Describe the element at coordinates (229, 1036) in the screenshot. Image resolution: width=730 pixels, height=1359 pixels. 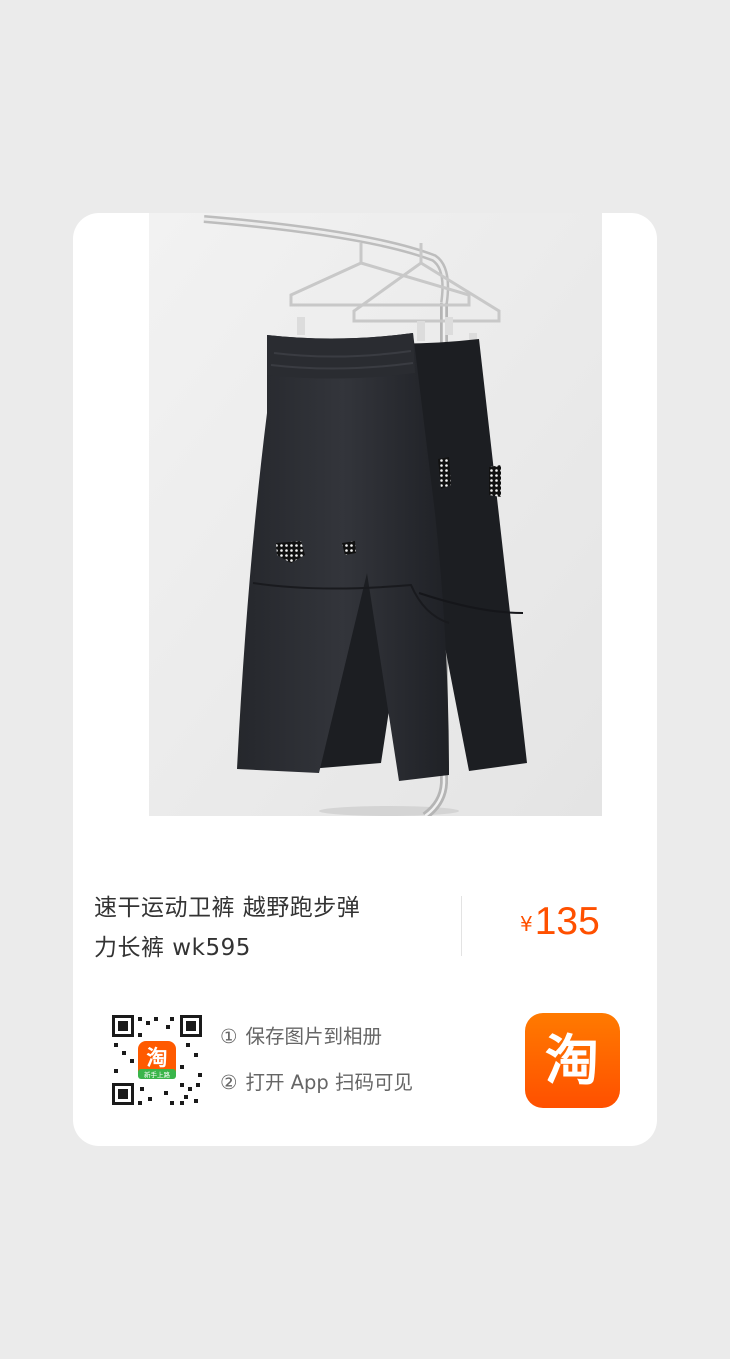
I see `step-number: ①` at that location.